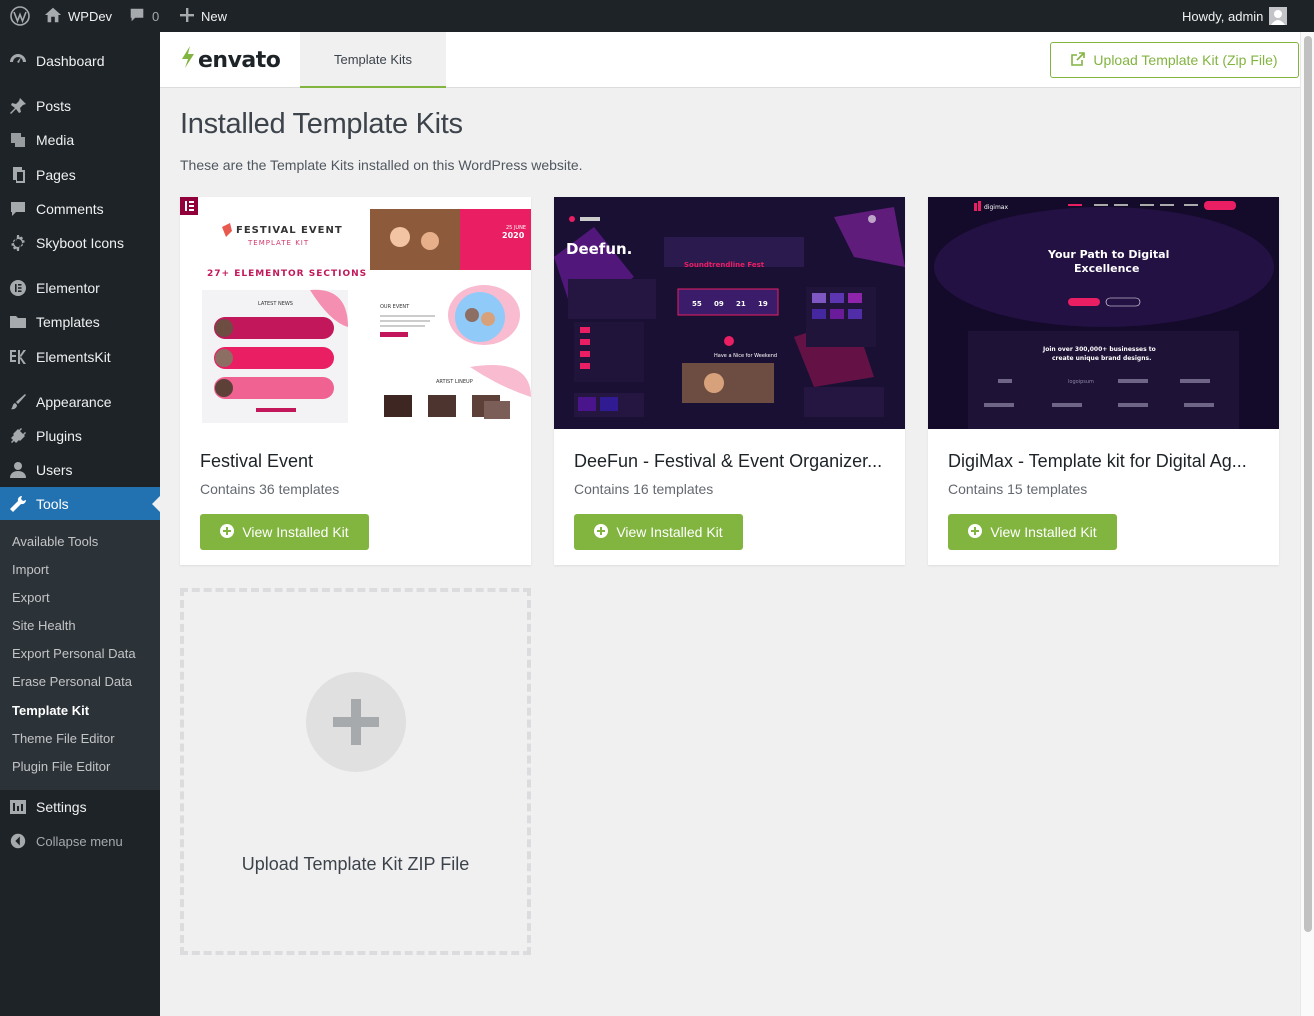 The height and width of the screenshot is (1016, 1314). I want to click on sidebar-item-comments: Comments, so click(80, 209).